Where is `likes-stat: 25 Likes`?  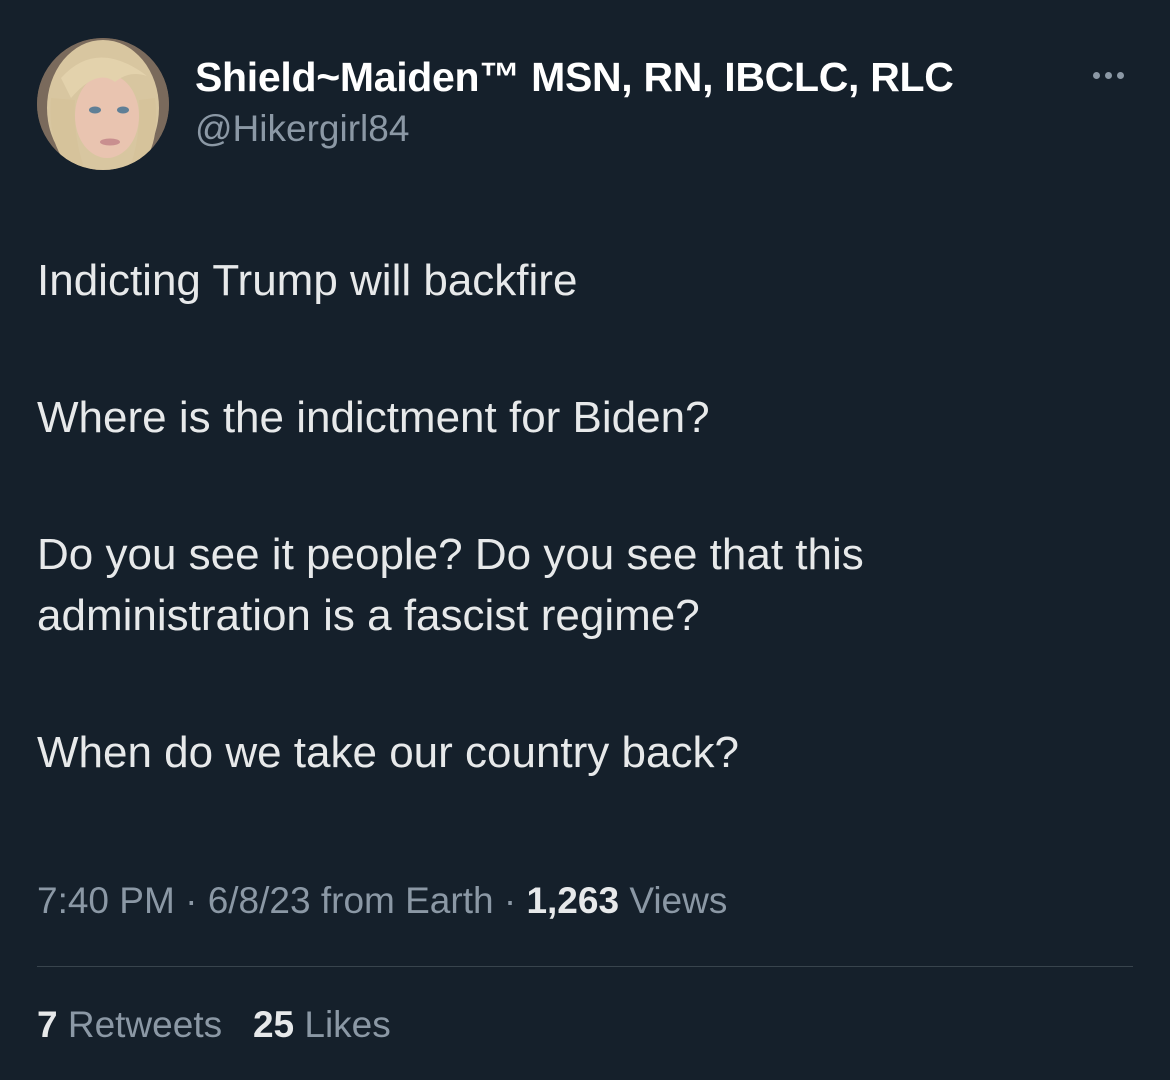 likes-stat: 25 Likes is located at coordinates (322, 1024).